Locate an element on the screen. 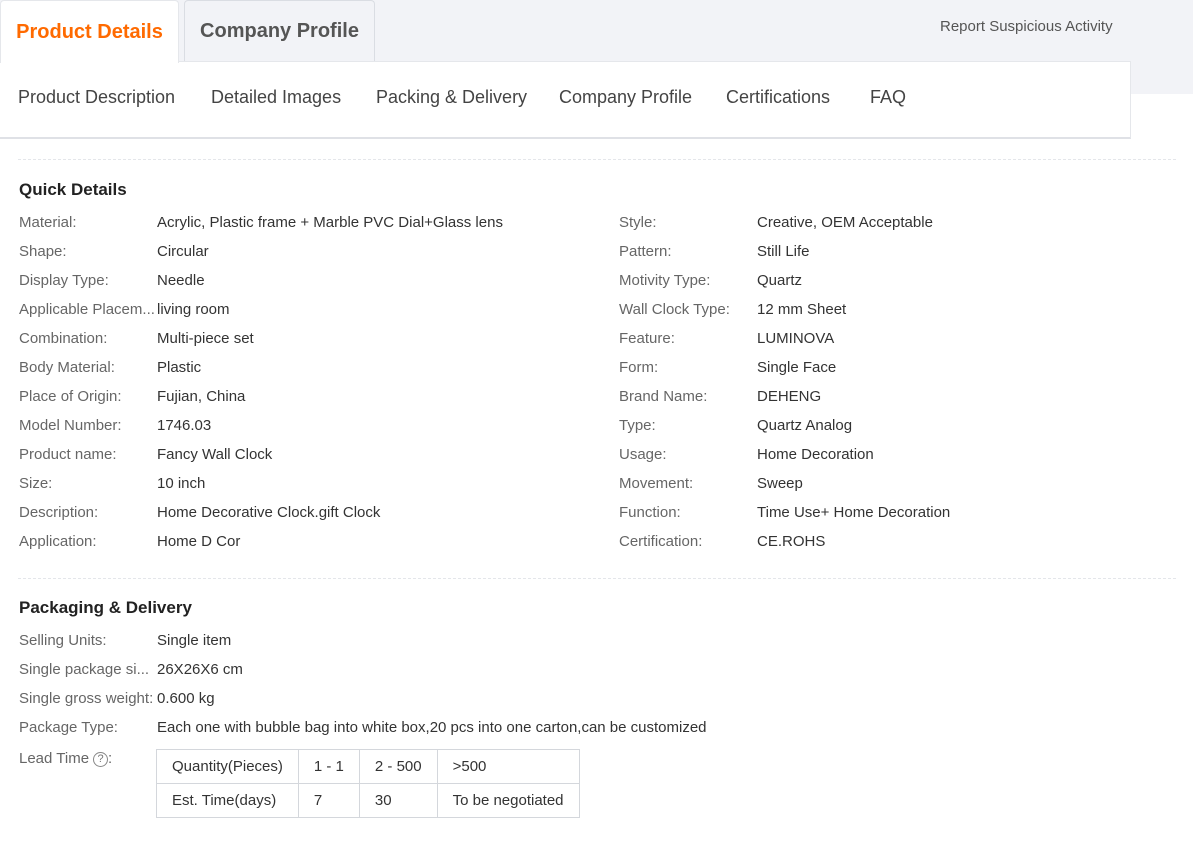 The image size is (1193, 843). attribute-label: Type: is located at coordinates (637, 425).